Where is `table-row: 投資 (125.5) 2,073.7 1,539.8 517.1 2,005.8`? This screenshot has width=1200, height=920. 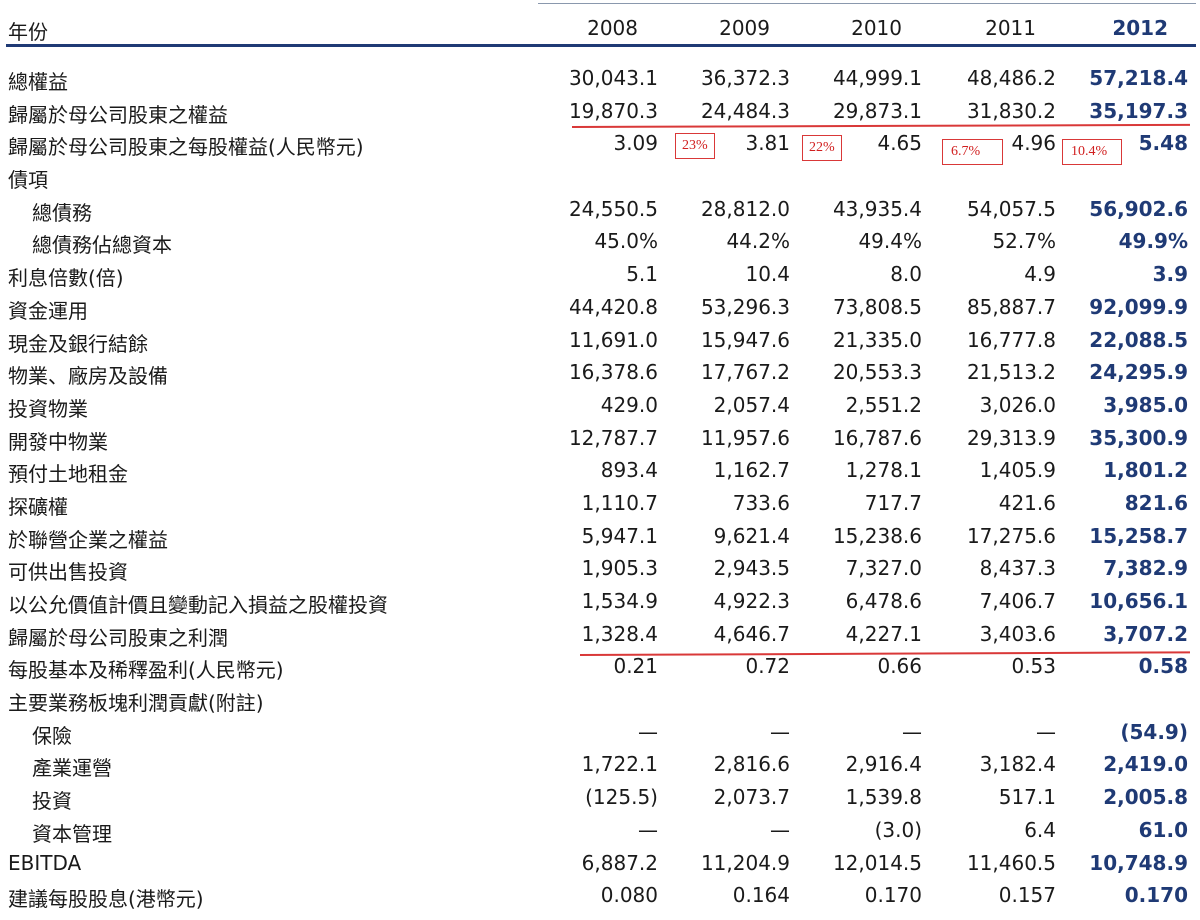 table-row: 投資 (125.5) 2,073.7 1,539.8 517.1 2,005.8 is located at coordinates (600, 797).